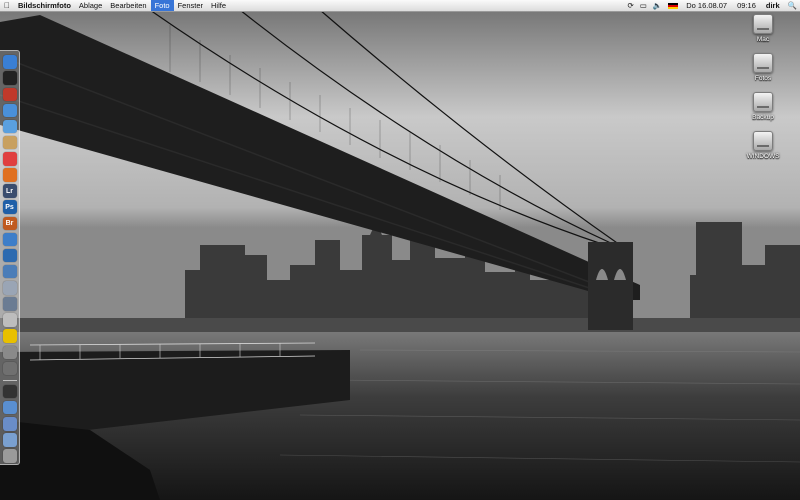 This screenshot has width=800, height=500. Describe the element at coordinates (792, 5) in the screenshot. I see `spotlight-search-icon: 🔍` at that location.